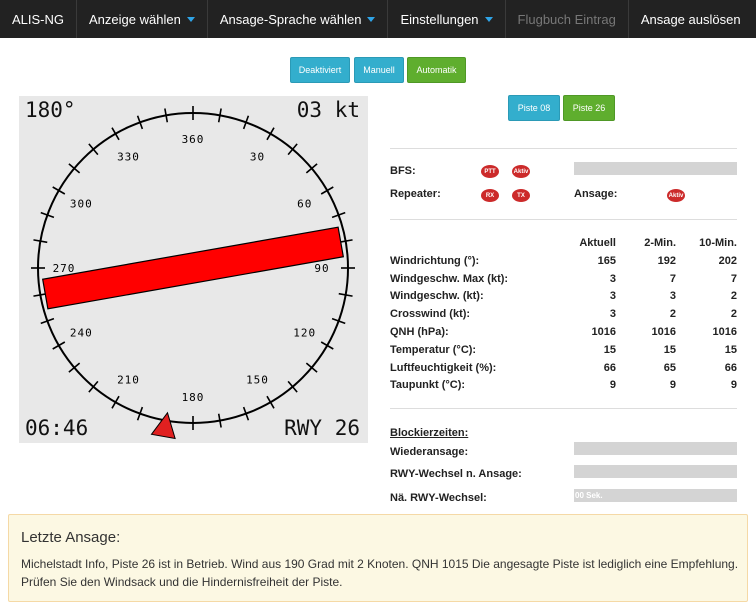 Image resolution: width=756 pixels, height=610 pixels. I want to click on runway-bar, so click(193, 268).